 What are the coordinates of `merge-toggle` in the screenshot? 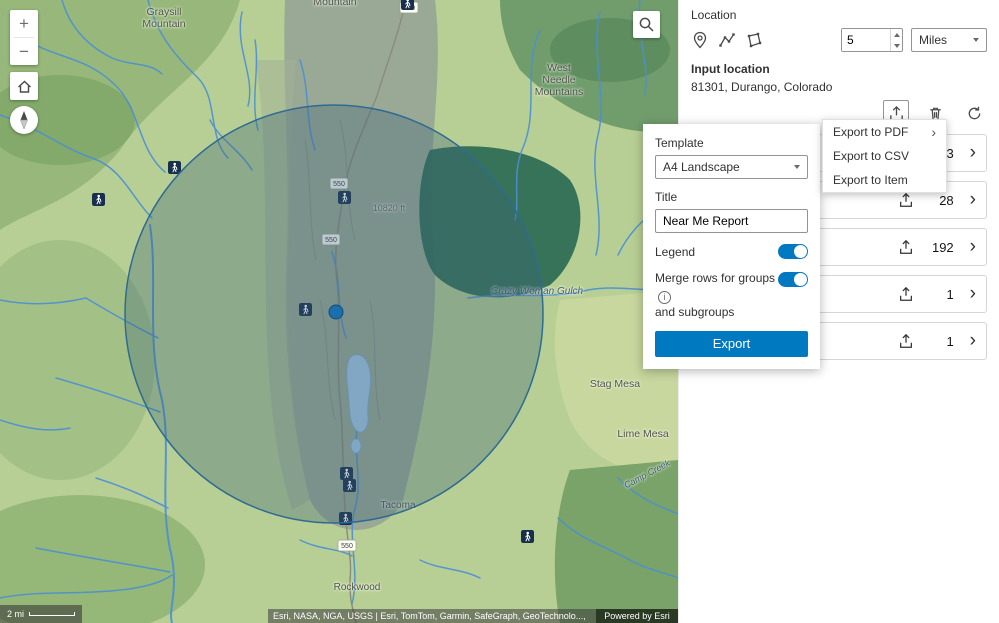 It's located at (793, 279).